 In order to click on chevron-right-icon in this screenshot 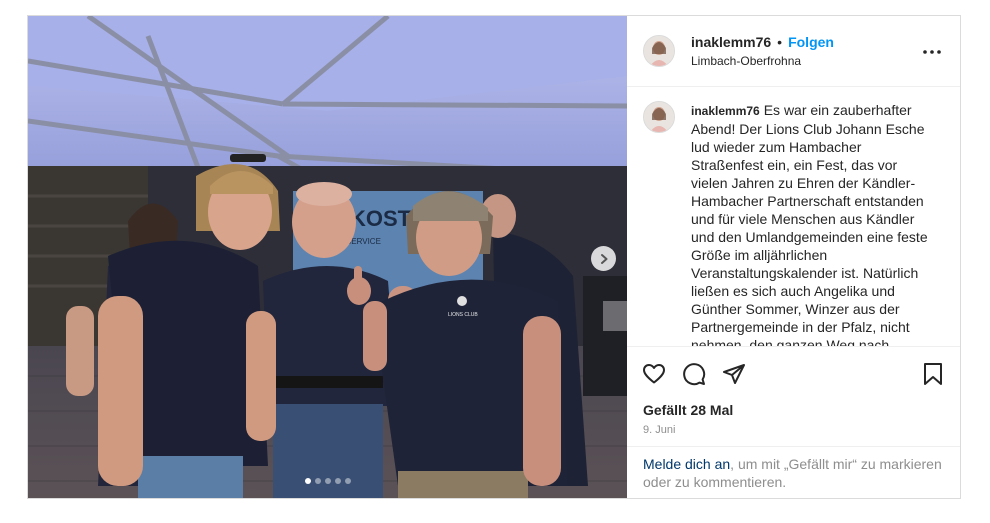, I will do `click(603, 258)`.